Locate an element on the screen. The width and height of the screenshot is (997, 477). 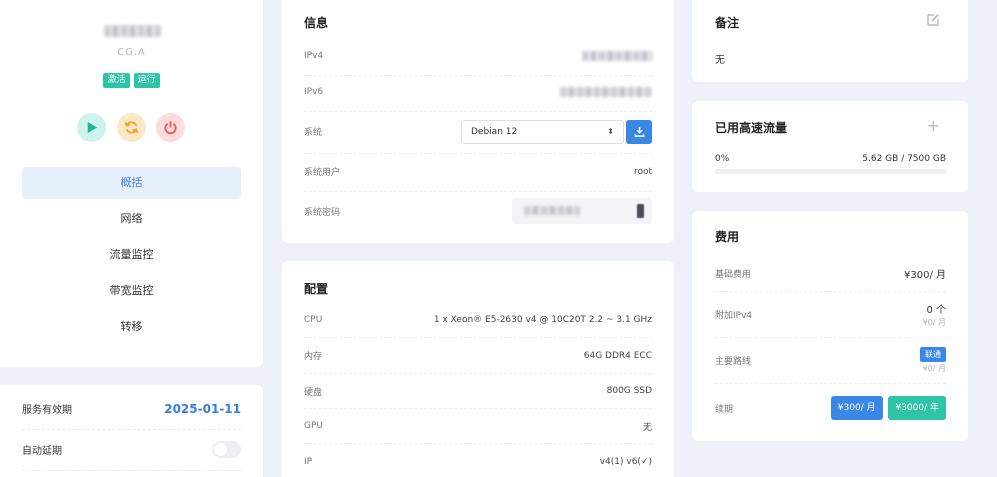
config-title: 配置 is located at coordinates (316, 289).